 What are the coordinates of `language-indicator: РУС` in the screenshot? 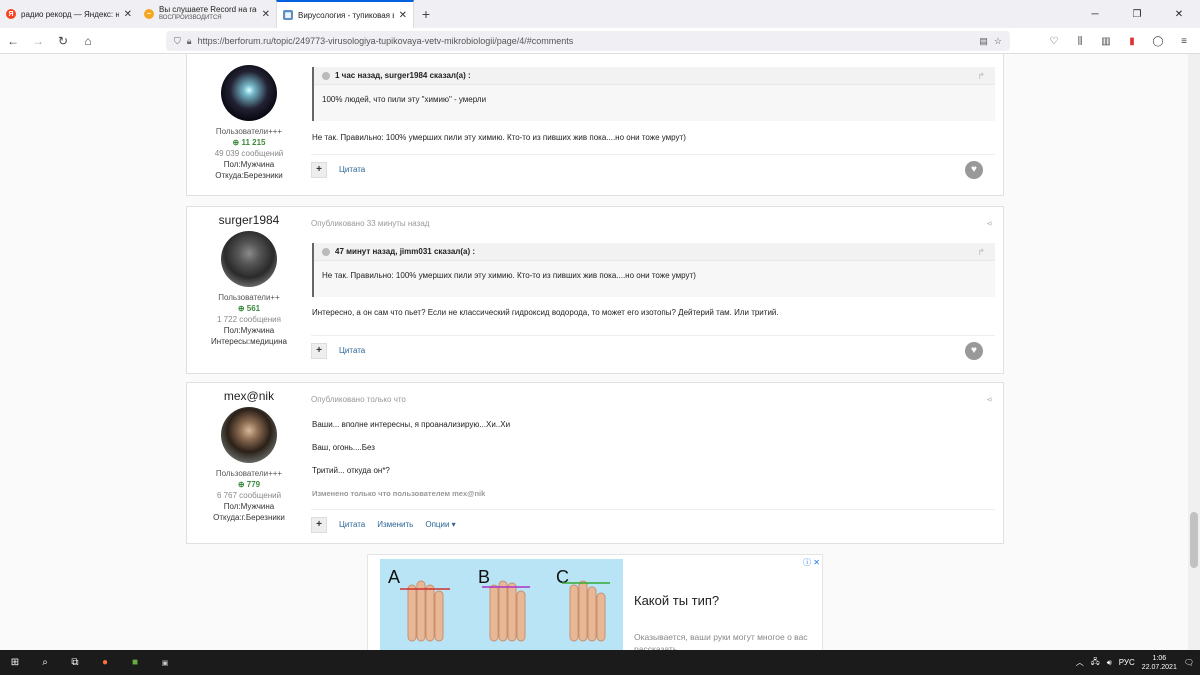 It's located at (1127, 662).